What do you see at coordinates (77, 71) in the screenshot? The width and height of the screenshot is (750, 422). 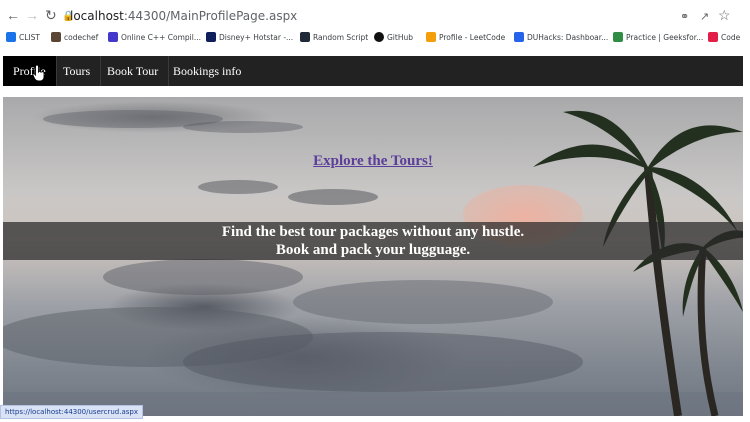 I see `nav-tours: Tours` at bounding box center [77, 71].